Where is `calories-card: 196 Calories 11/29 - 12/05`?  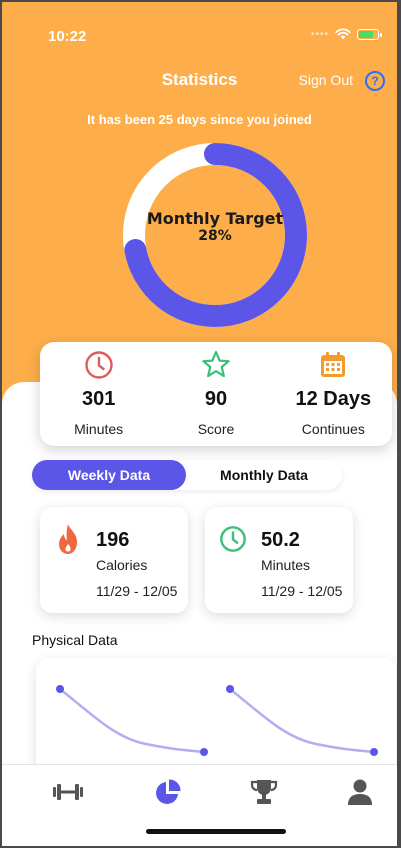
calories-card: 196 Calories 11/29 - 12/05 is located at coordinates (114, 560).